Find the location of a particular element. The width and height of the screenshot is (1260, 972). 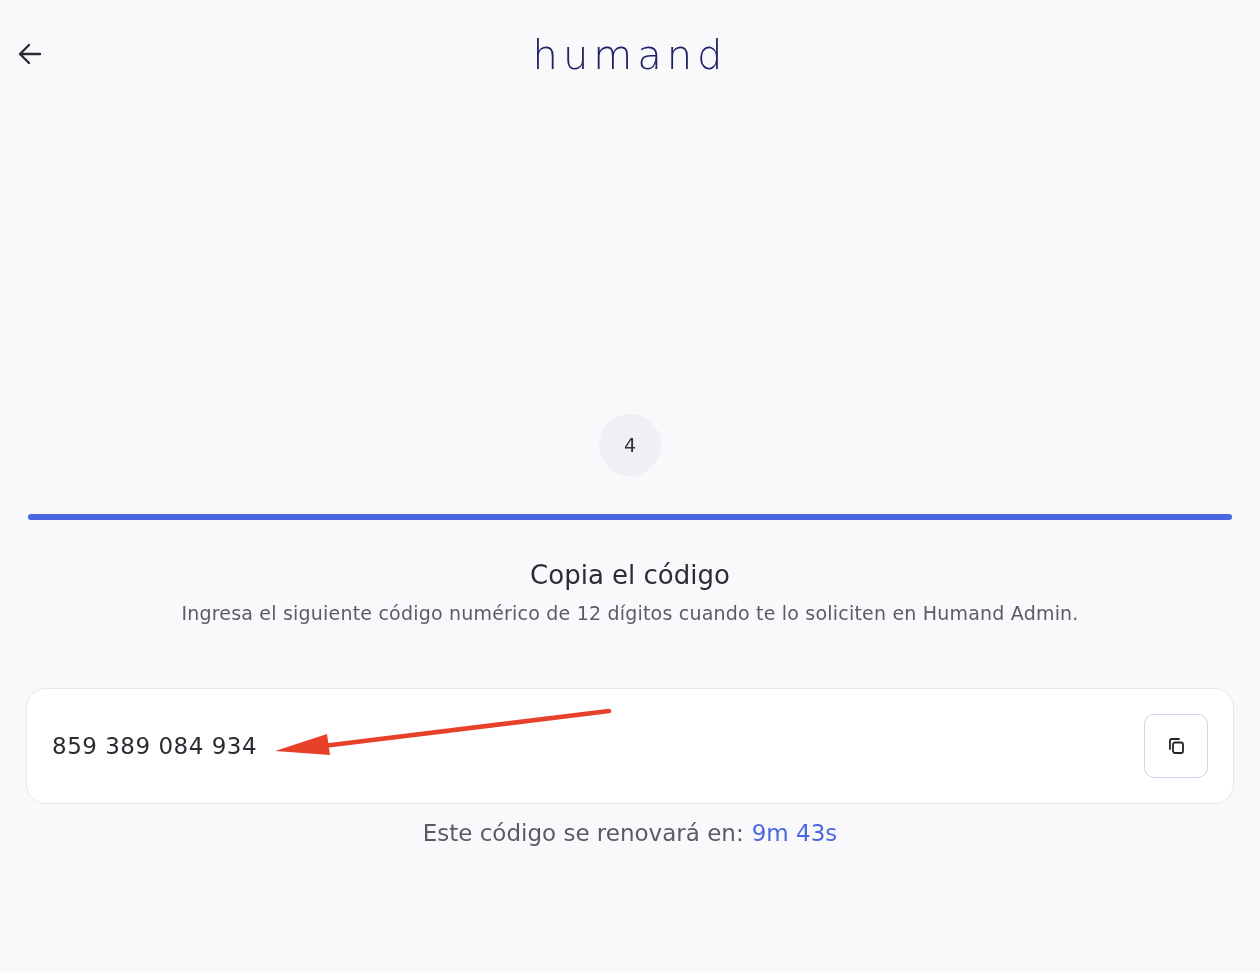

description: Ingresa el siguiente código numérico de 12 dígitos cuando te lo soliciten en Humand Admin. is located at coordinates (630, 613).